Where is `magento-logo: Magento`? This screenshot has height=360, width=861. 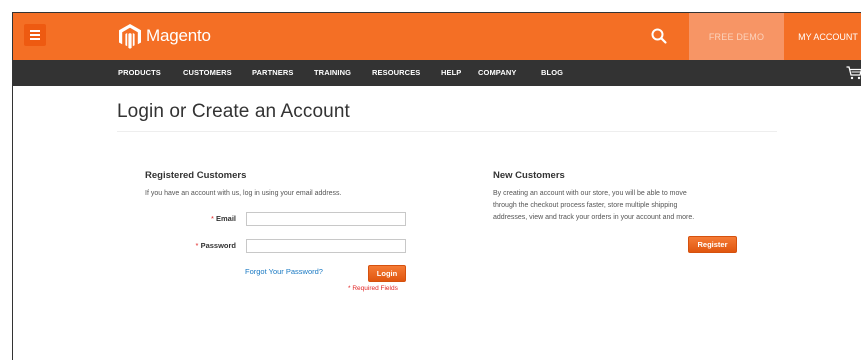 magento-logo: Magento is located at coordinates (164, 36).